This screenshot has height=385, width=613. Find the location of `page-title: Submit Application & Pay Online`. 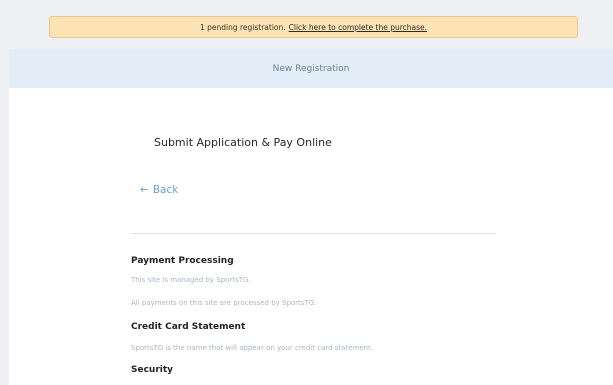

page-title: Submit Application & Pay Online is located at coordinates (243, 142).